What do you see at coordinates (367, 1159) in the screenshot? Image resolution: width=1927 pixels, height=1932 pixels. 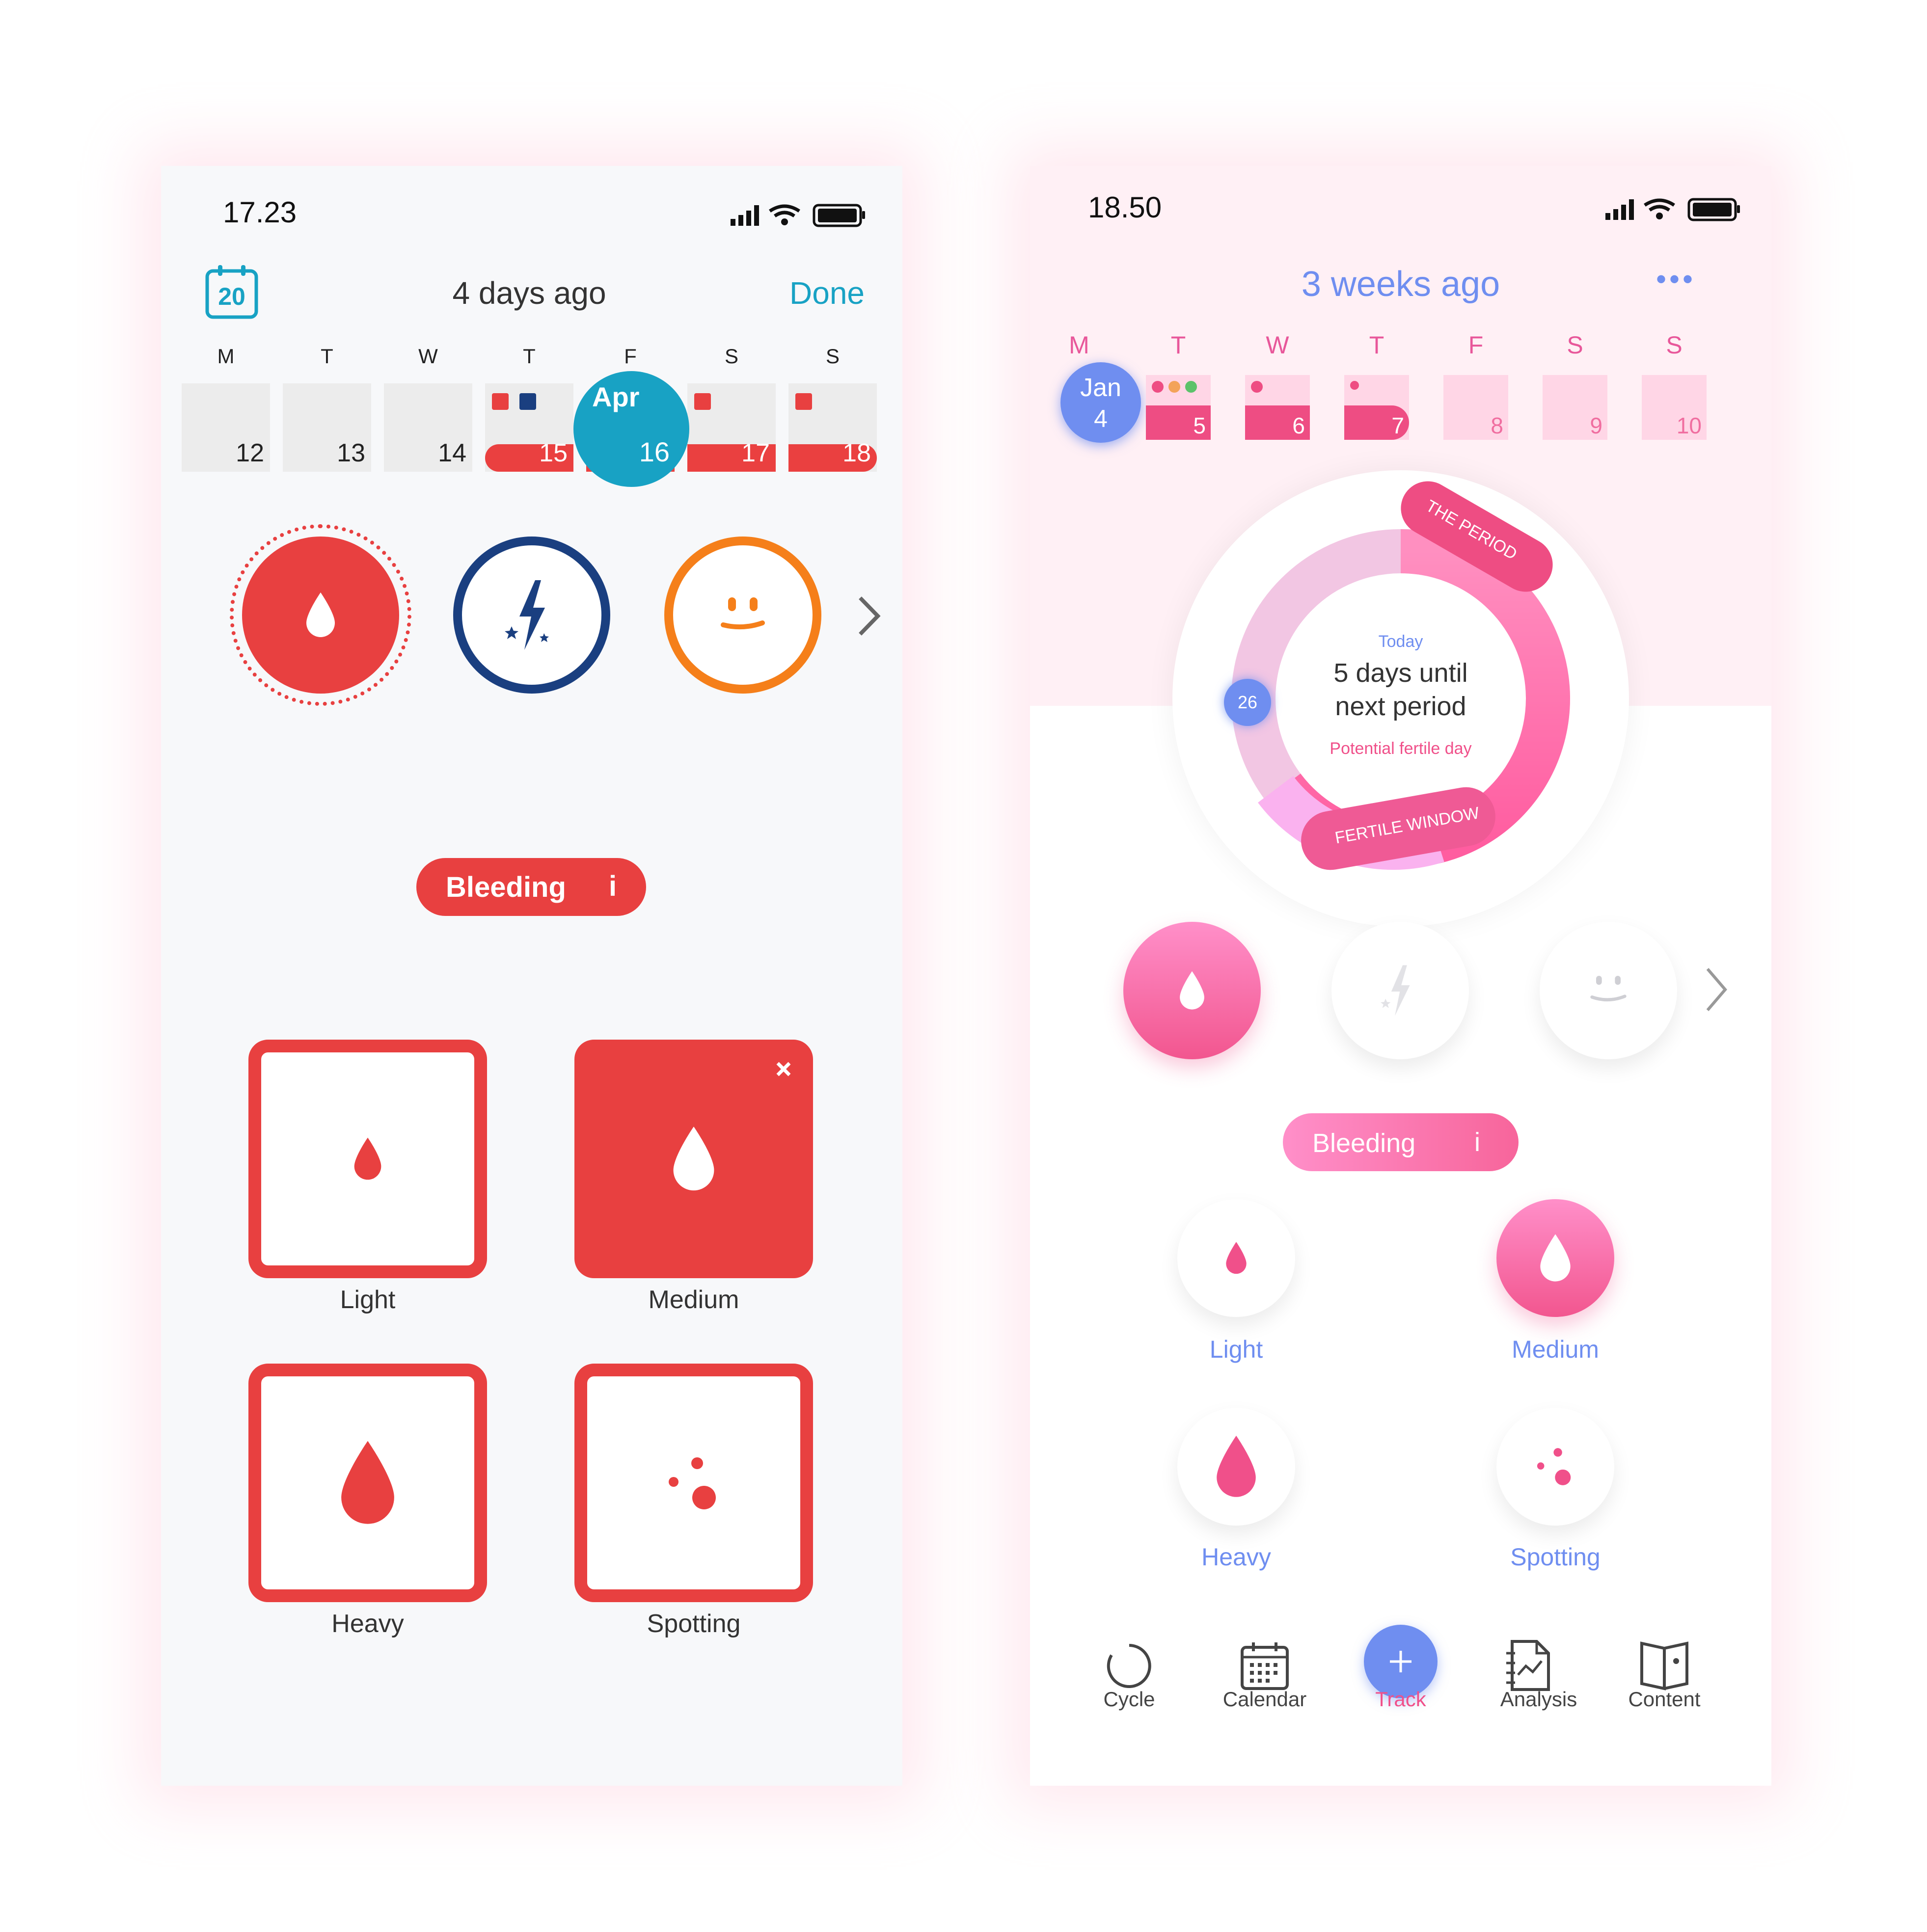 I see `option-light-card` at bounding box center [367, 1159].